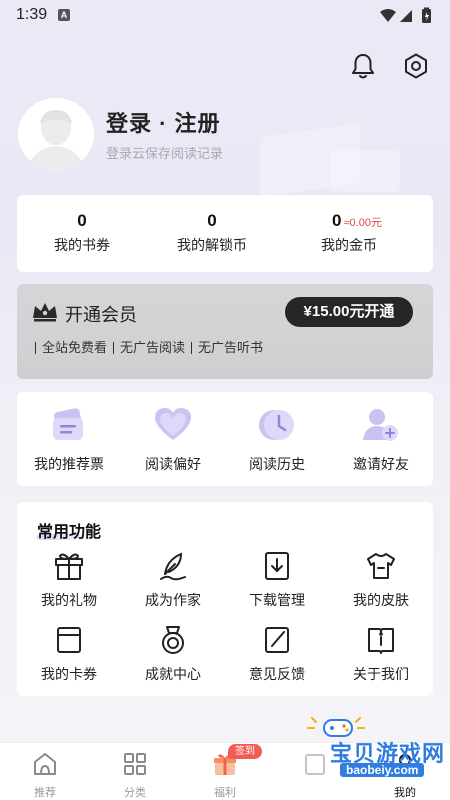 The height and width of the screenshot is (800, 450). I want to click on my-cards-button: 我的卡券, so click(69, 654).